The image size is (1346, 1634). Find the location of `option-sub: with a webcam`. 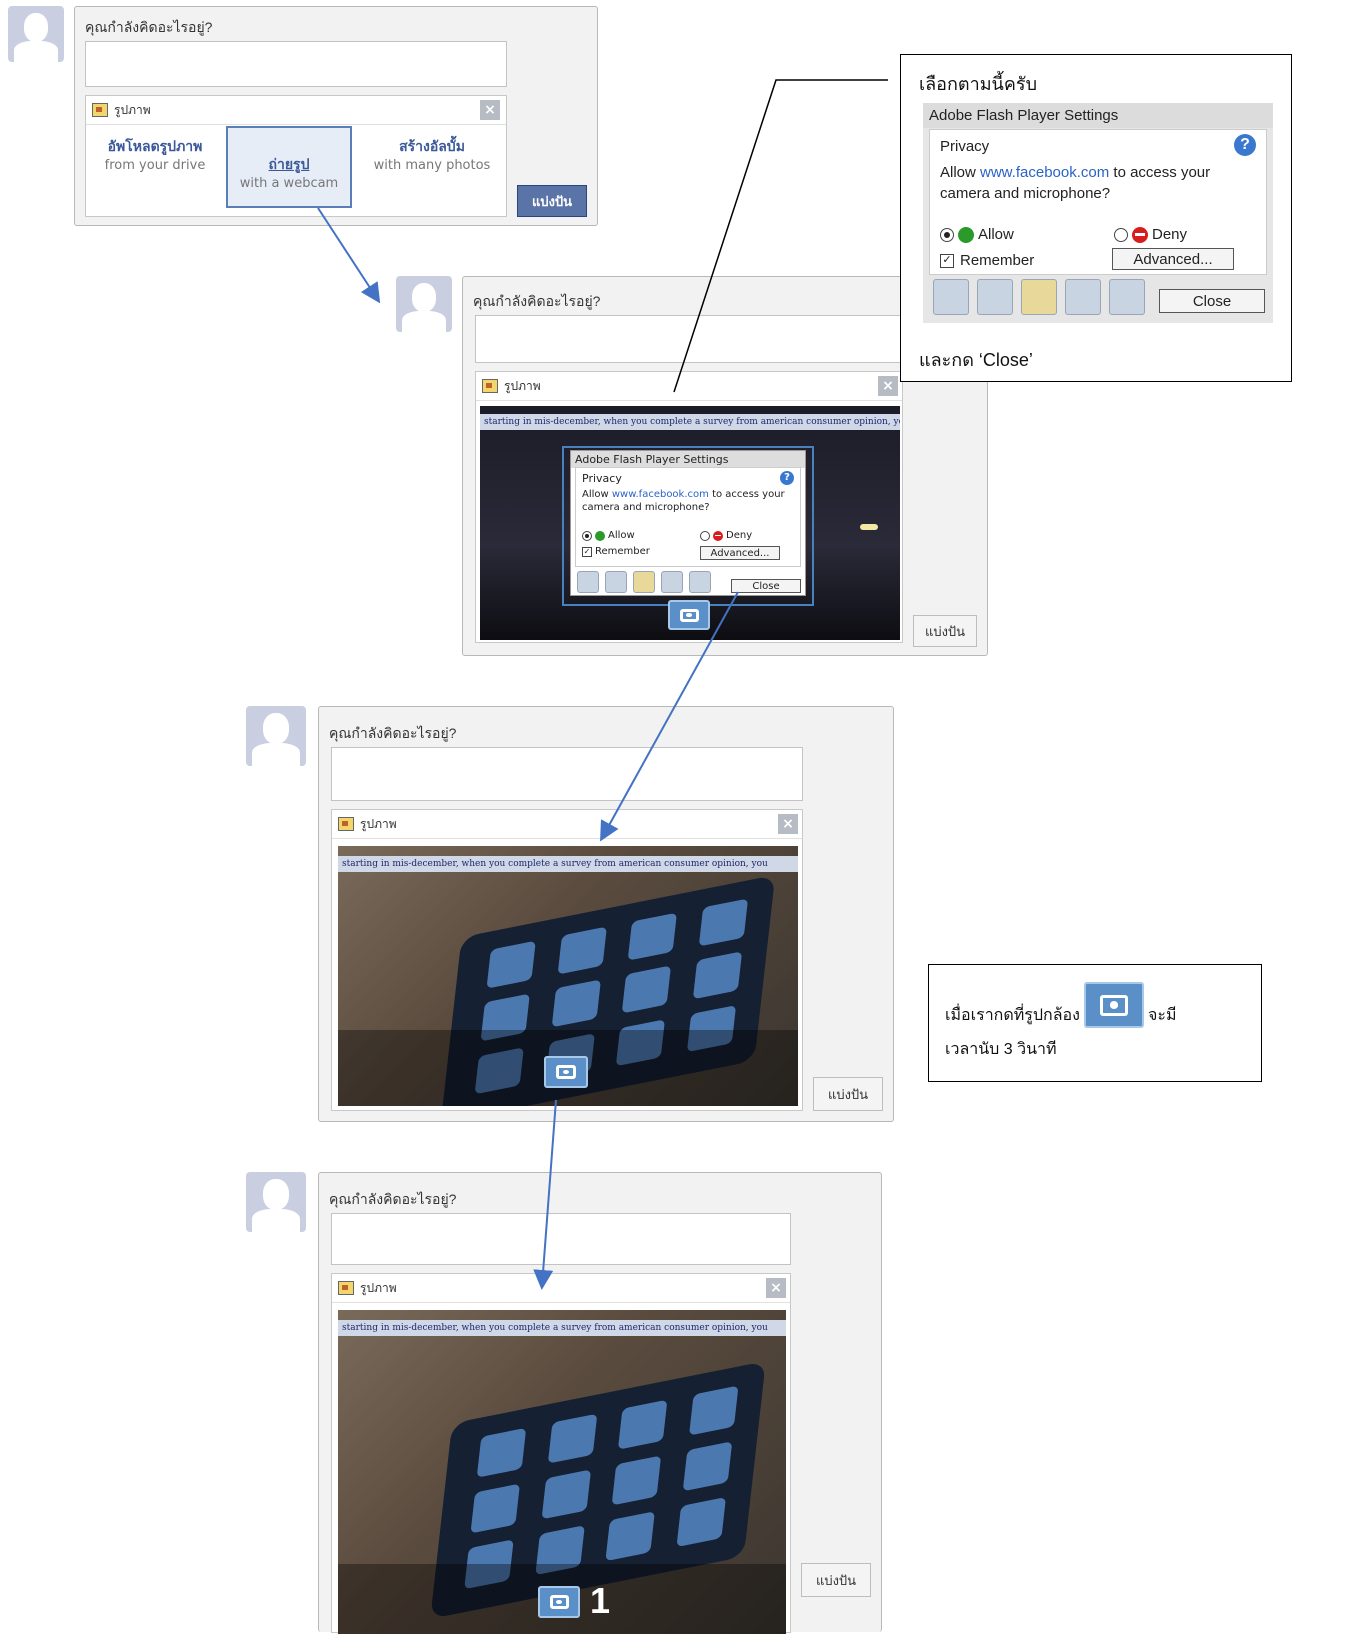

option-sub: with a webcam is located at coordinates (289, 183).